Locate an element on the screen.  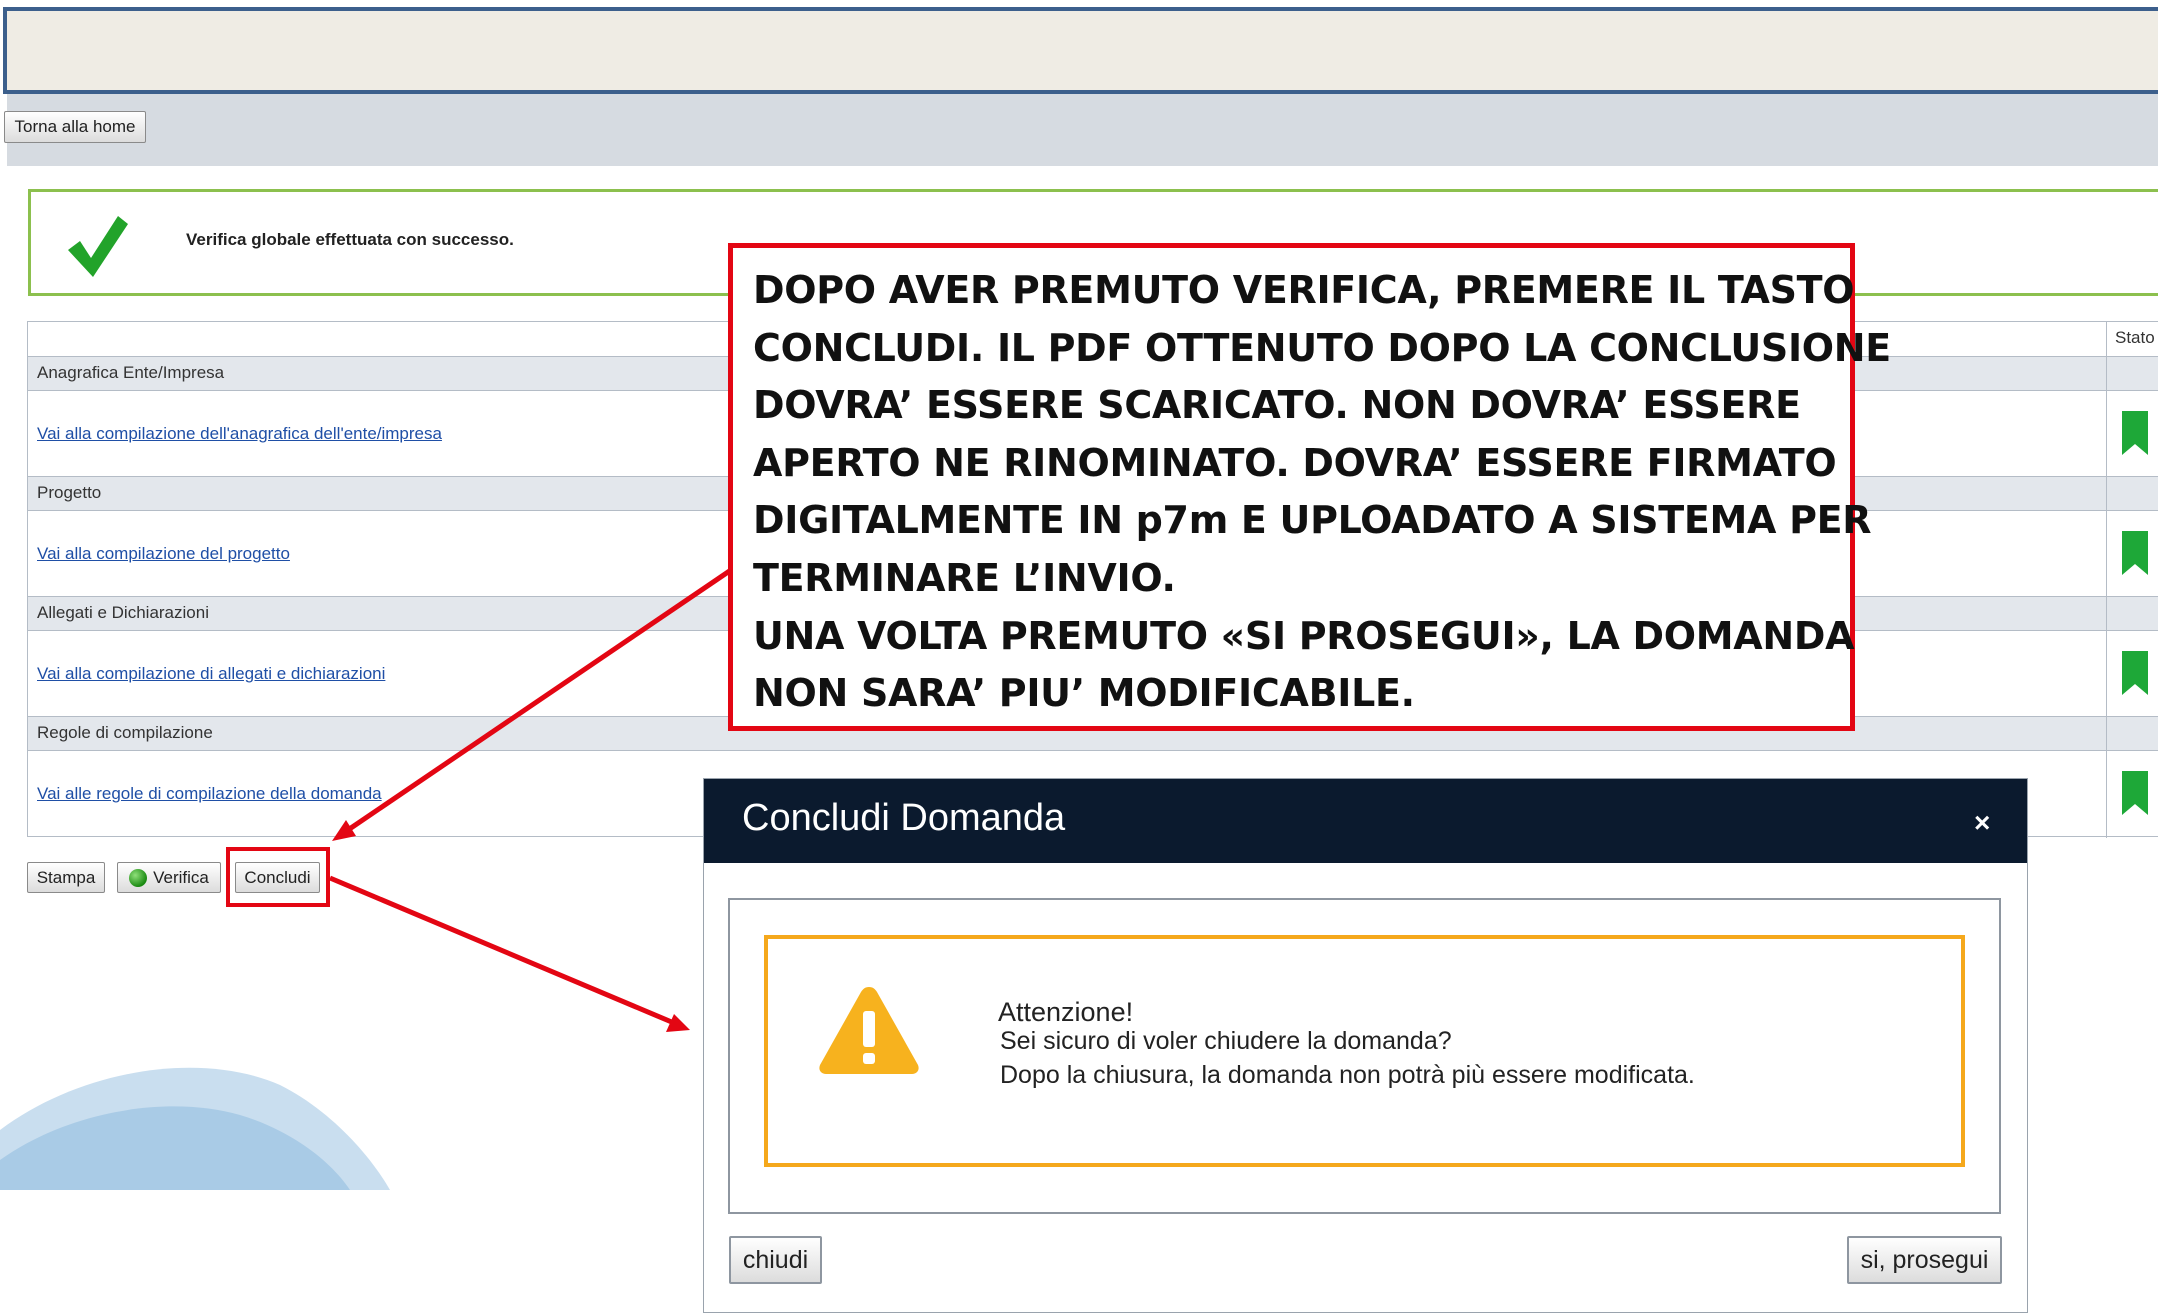
stampa-button: Stampa is located at coordinates (66, 877).